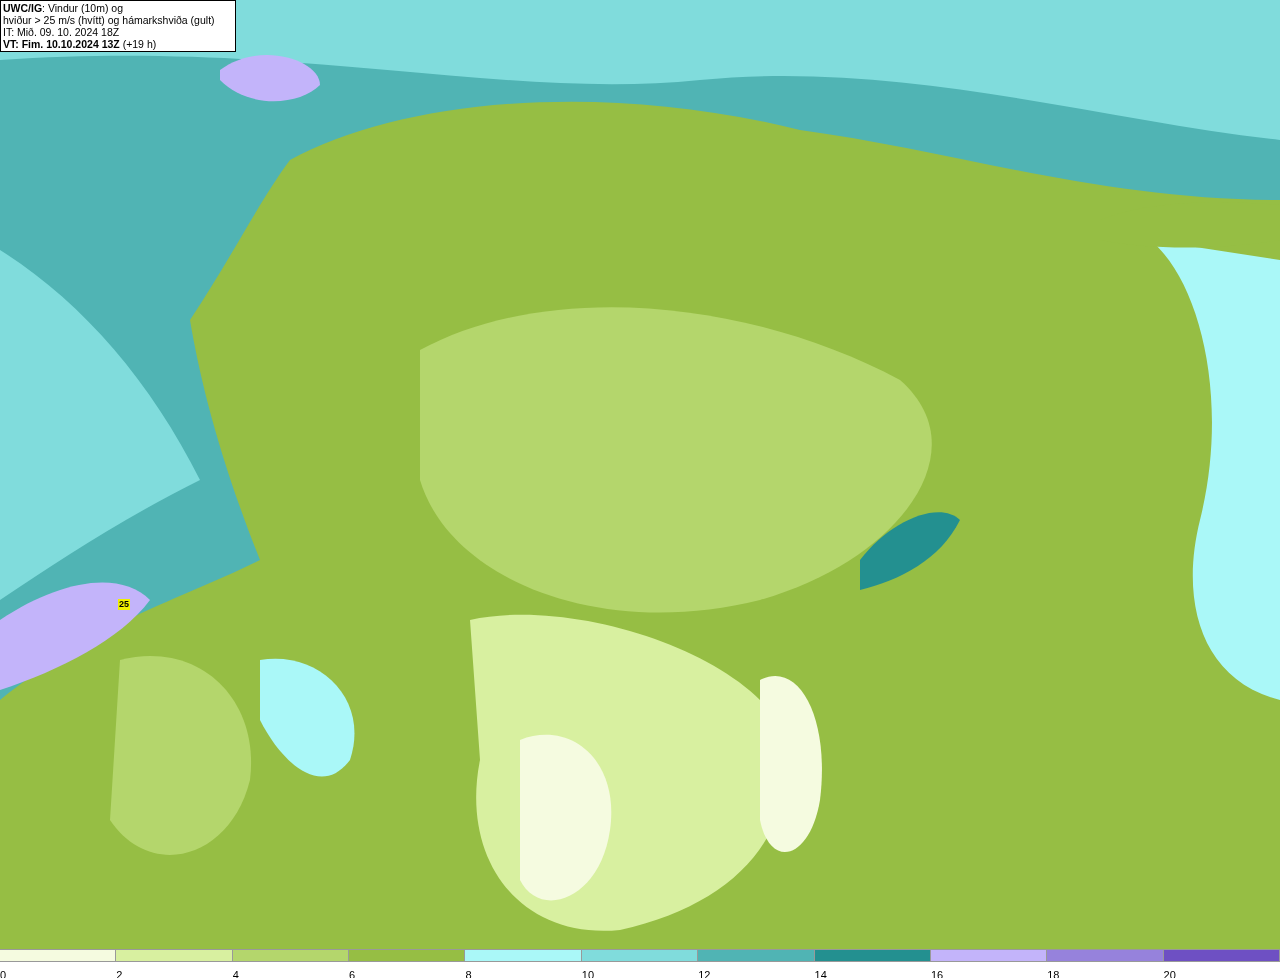 Image resolution: width=1280 pixels, height=978 pixels. I want to click on title-line: hviður > 25 m/s (hvítt) og hámarkshviða (gult), so click(109, 20).